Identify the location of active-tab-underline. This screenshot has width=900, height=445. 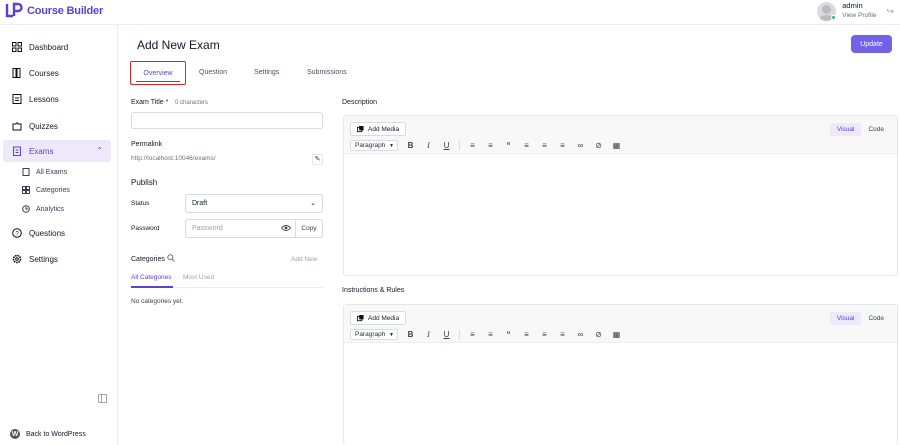
(158, 81).